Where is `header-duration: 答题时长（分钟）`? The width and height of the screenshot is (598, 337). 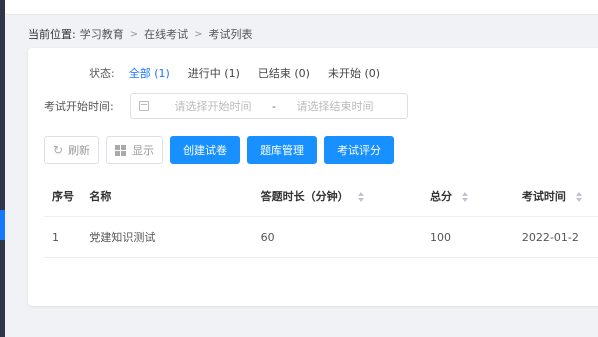 header-duration: 答题时长（分钟） is located at coordinates (345, 196).